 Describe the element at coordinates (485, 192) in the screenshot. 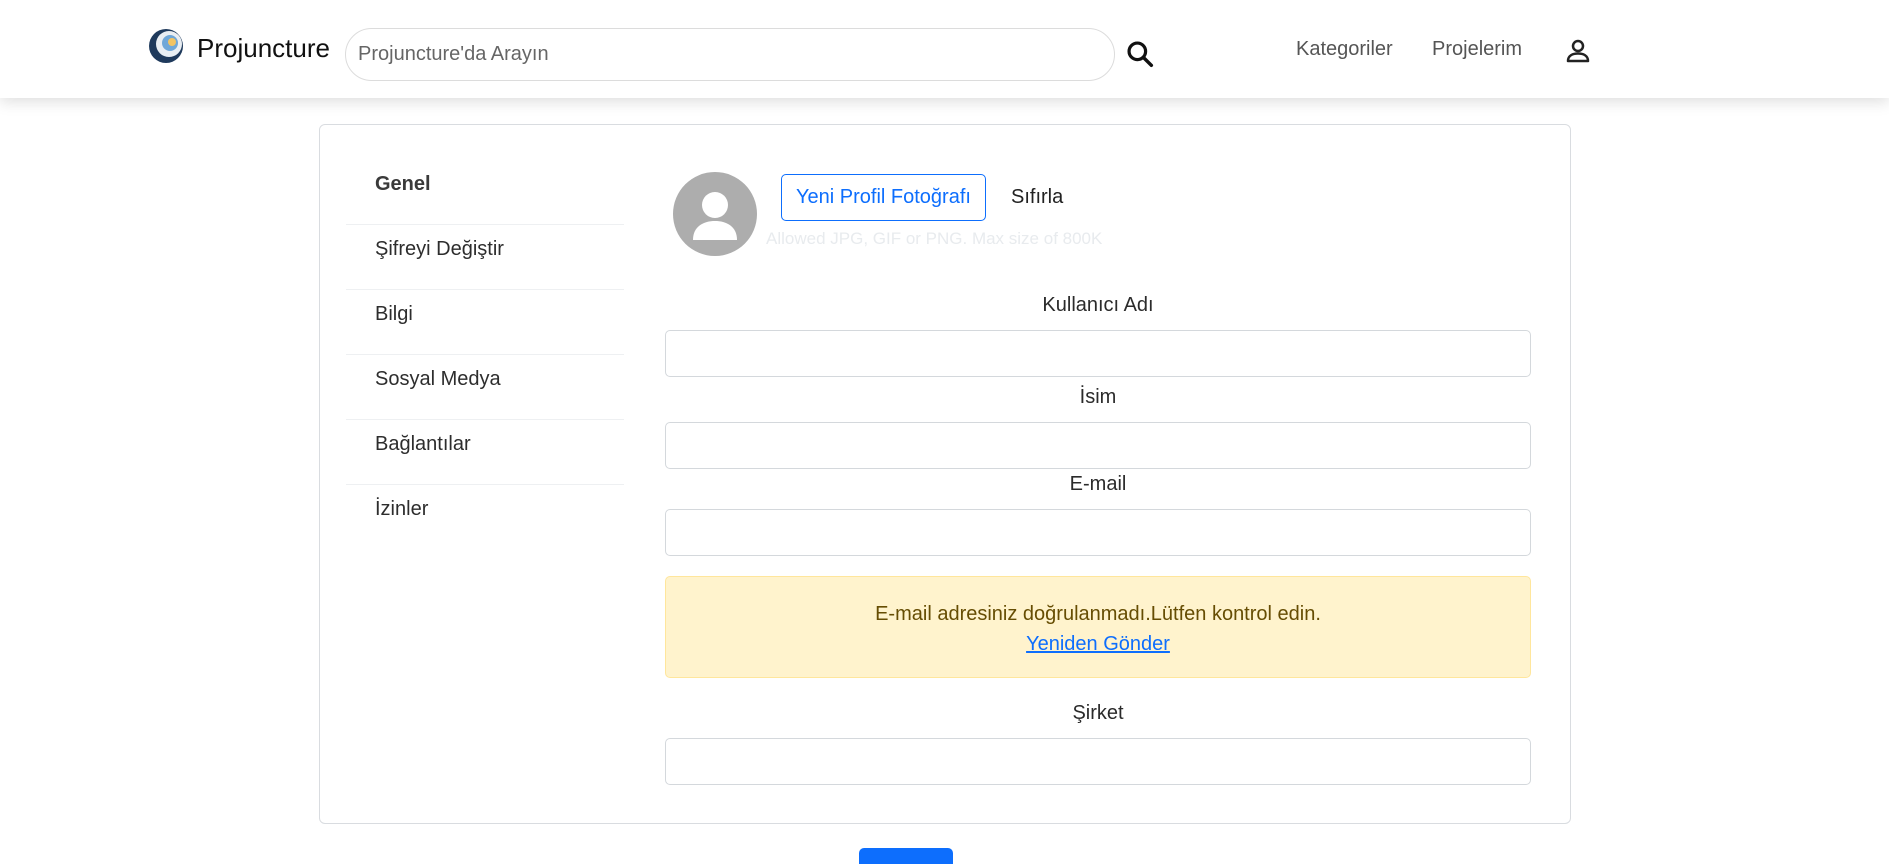

I see `sidebar-item-general: Genel` at that location.